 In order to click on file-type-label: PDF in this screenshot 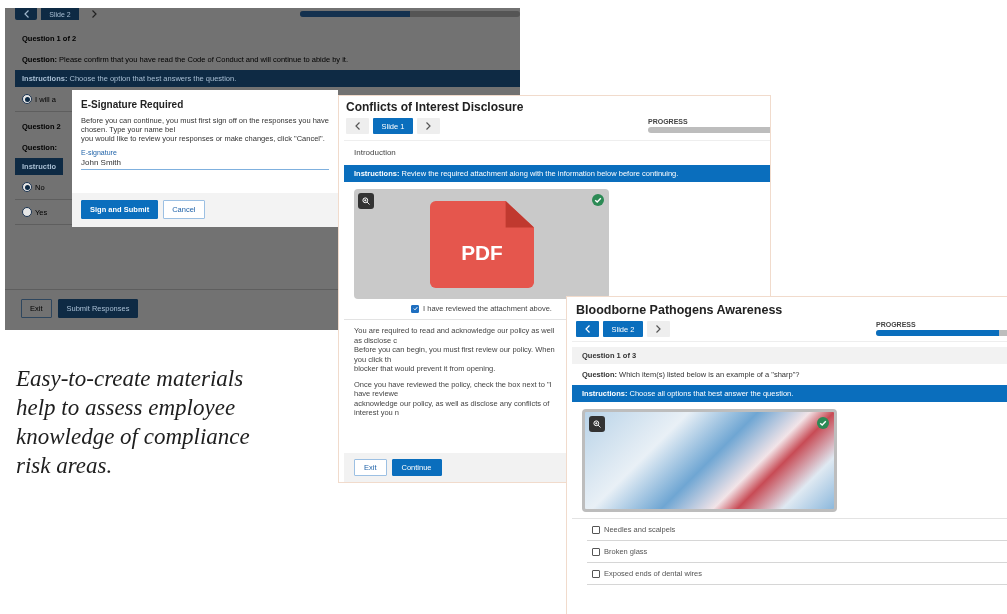, I will do `click(481, 252)`.